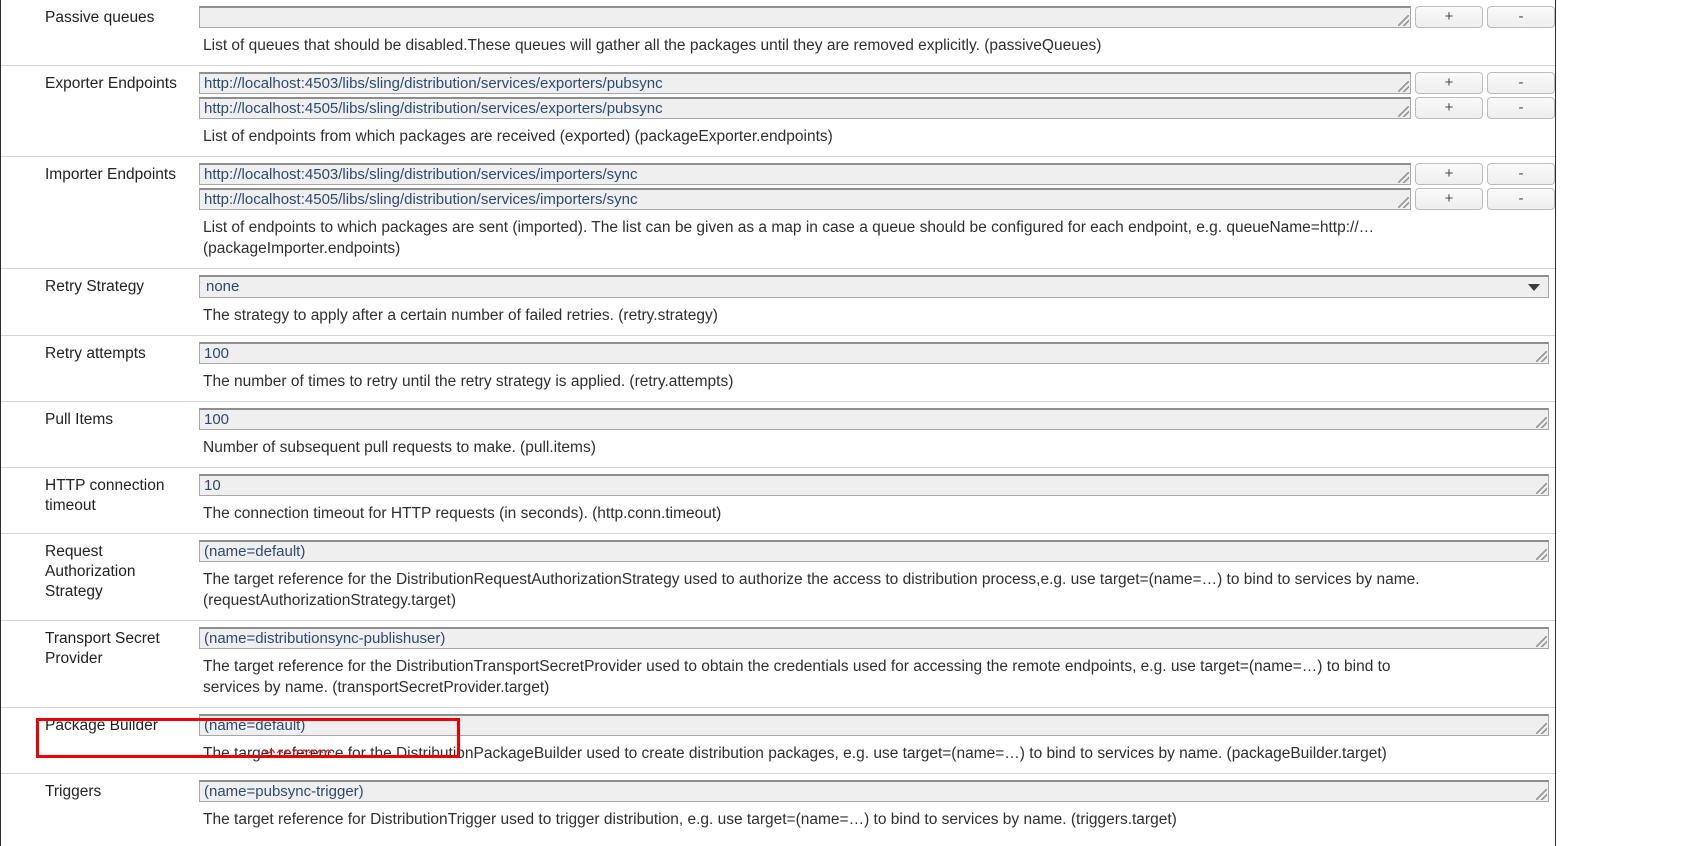 This screenshot has width=1707, height=846. I want to click on field-line: 10, so click(874, 485).